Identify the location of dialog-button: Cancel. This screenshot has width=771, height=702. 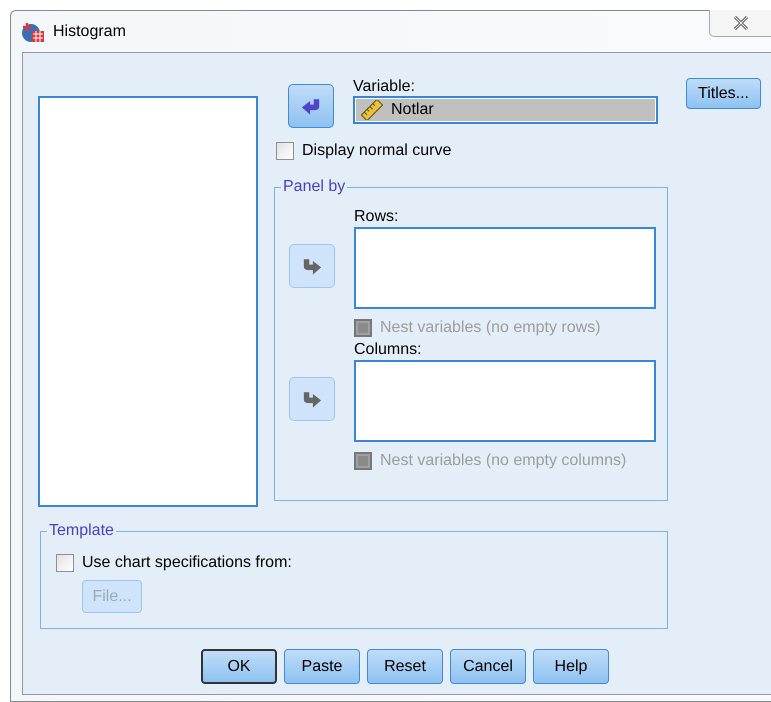
(488, 666).